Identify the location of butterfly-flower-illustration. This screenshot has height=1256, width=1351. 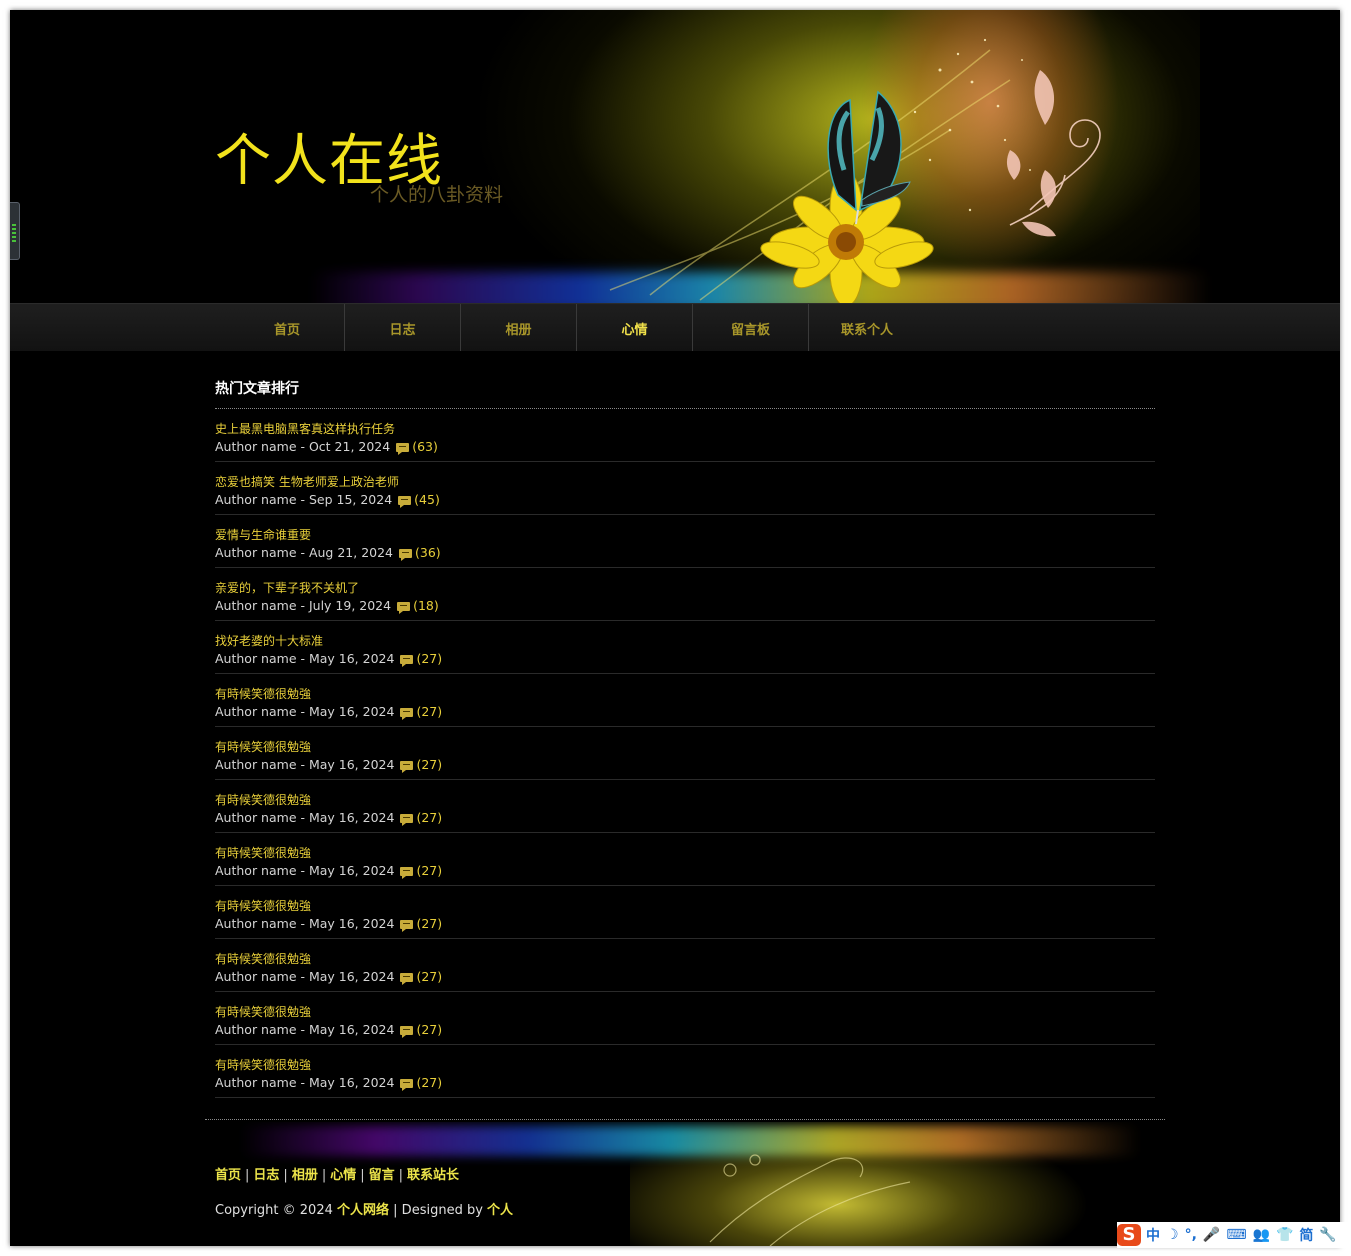
(855, 170).